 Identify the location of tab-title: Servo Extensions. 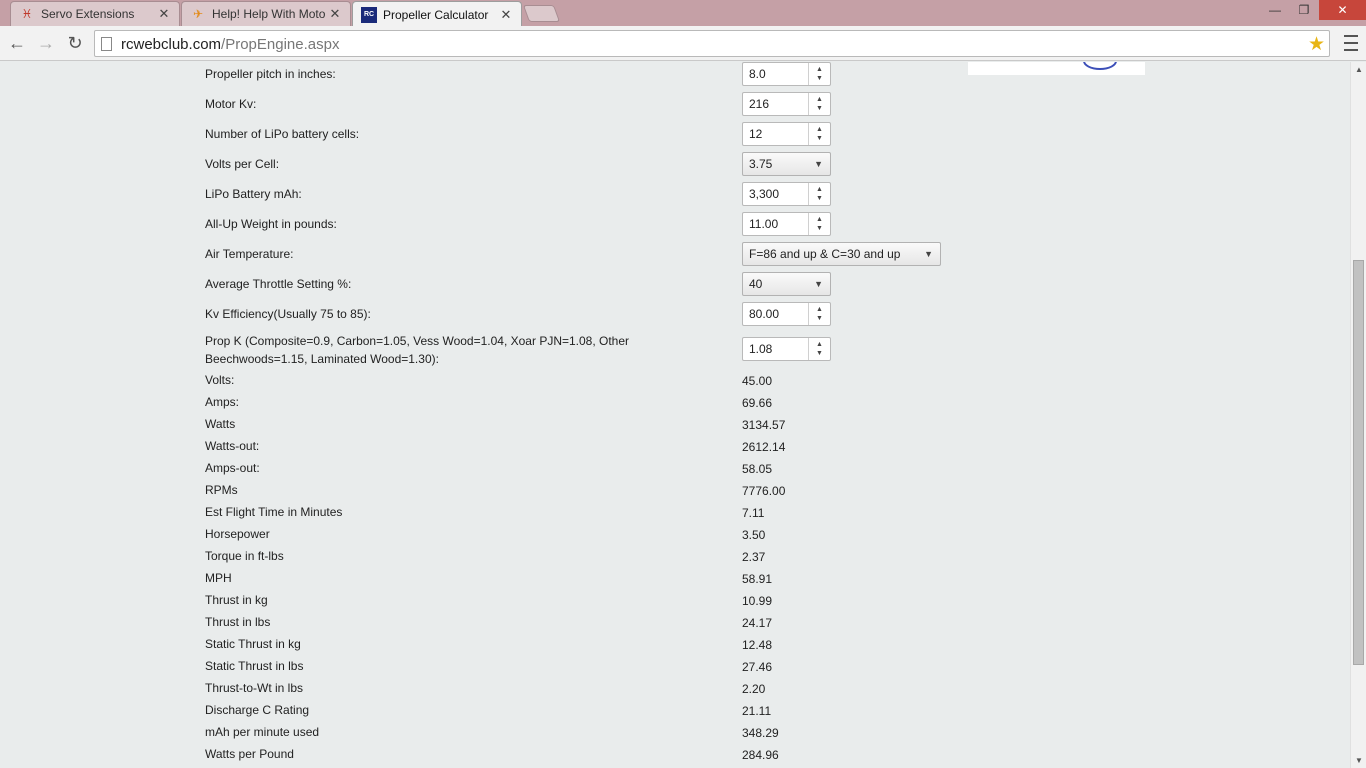
(88, 14).